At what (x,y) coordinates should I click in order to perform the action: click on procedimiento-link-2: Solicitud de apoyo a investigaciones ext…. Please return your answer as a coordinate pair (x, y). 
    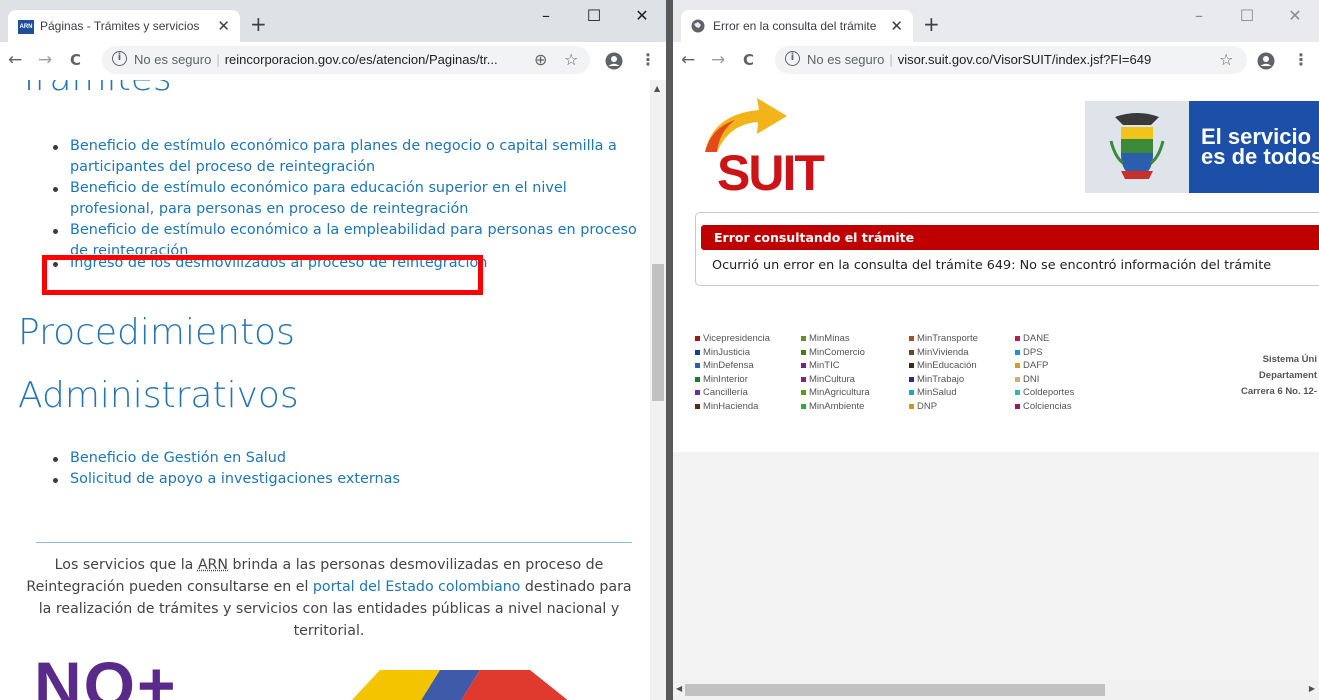
    Looking at the image, I should click on (347, 479).